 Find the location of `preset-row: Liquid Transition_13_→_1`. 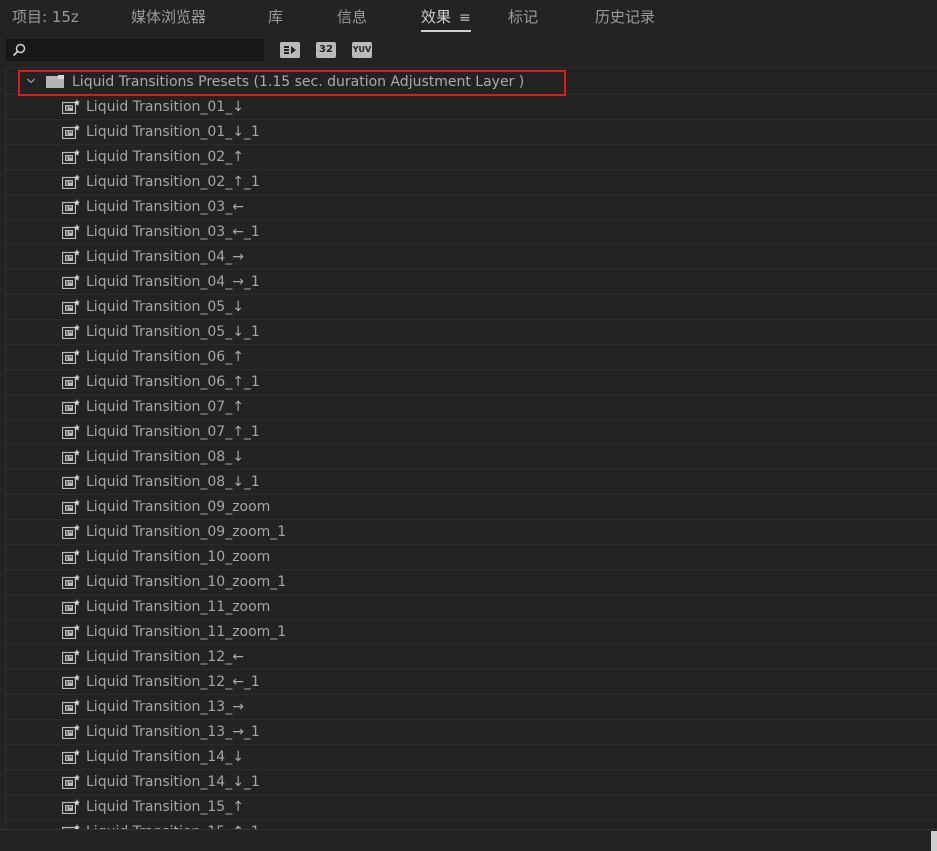

preset-row: Liquid Transition_13_→_1 is located at coordinates (471, 732).